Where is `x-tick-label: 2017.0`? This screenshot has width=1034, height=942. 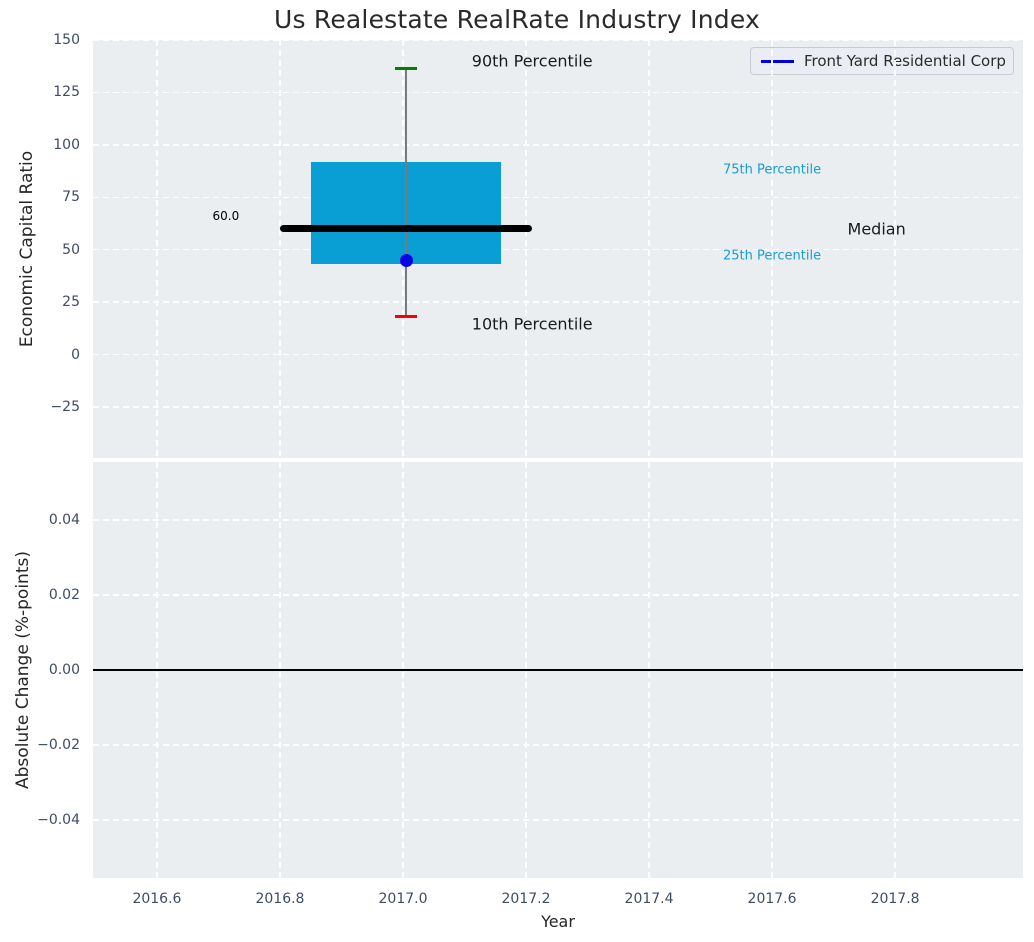
x-tick-label: 2017.0 is located at coordinates (403, 899).